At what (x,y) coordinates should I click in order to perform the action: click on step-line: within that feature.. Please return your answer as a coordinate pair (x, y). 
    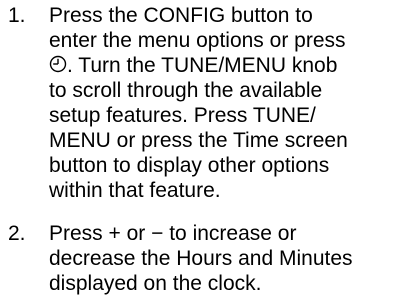
    Looking at the image, I should click on (135, 190).